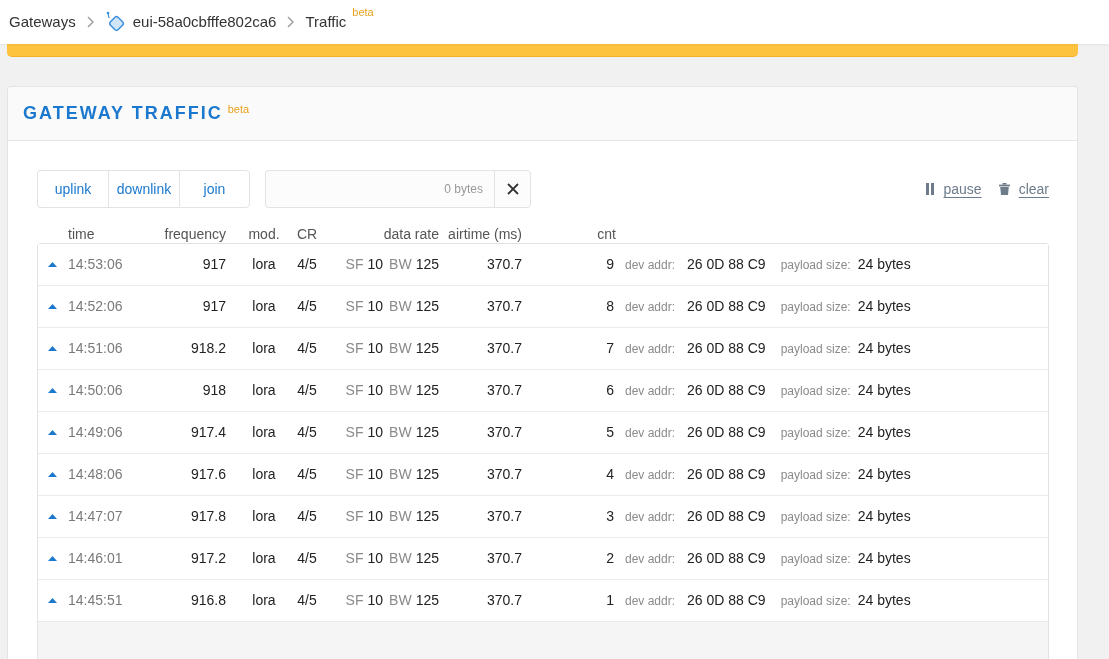  Describe the element at coordinates (95, 432) in the screenshot. I see `time-text: 14:49:06` at that location.